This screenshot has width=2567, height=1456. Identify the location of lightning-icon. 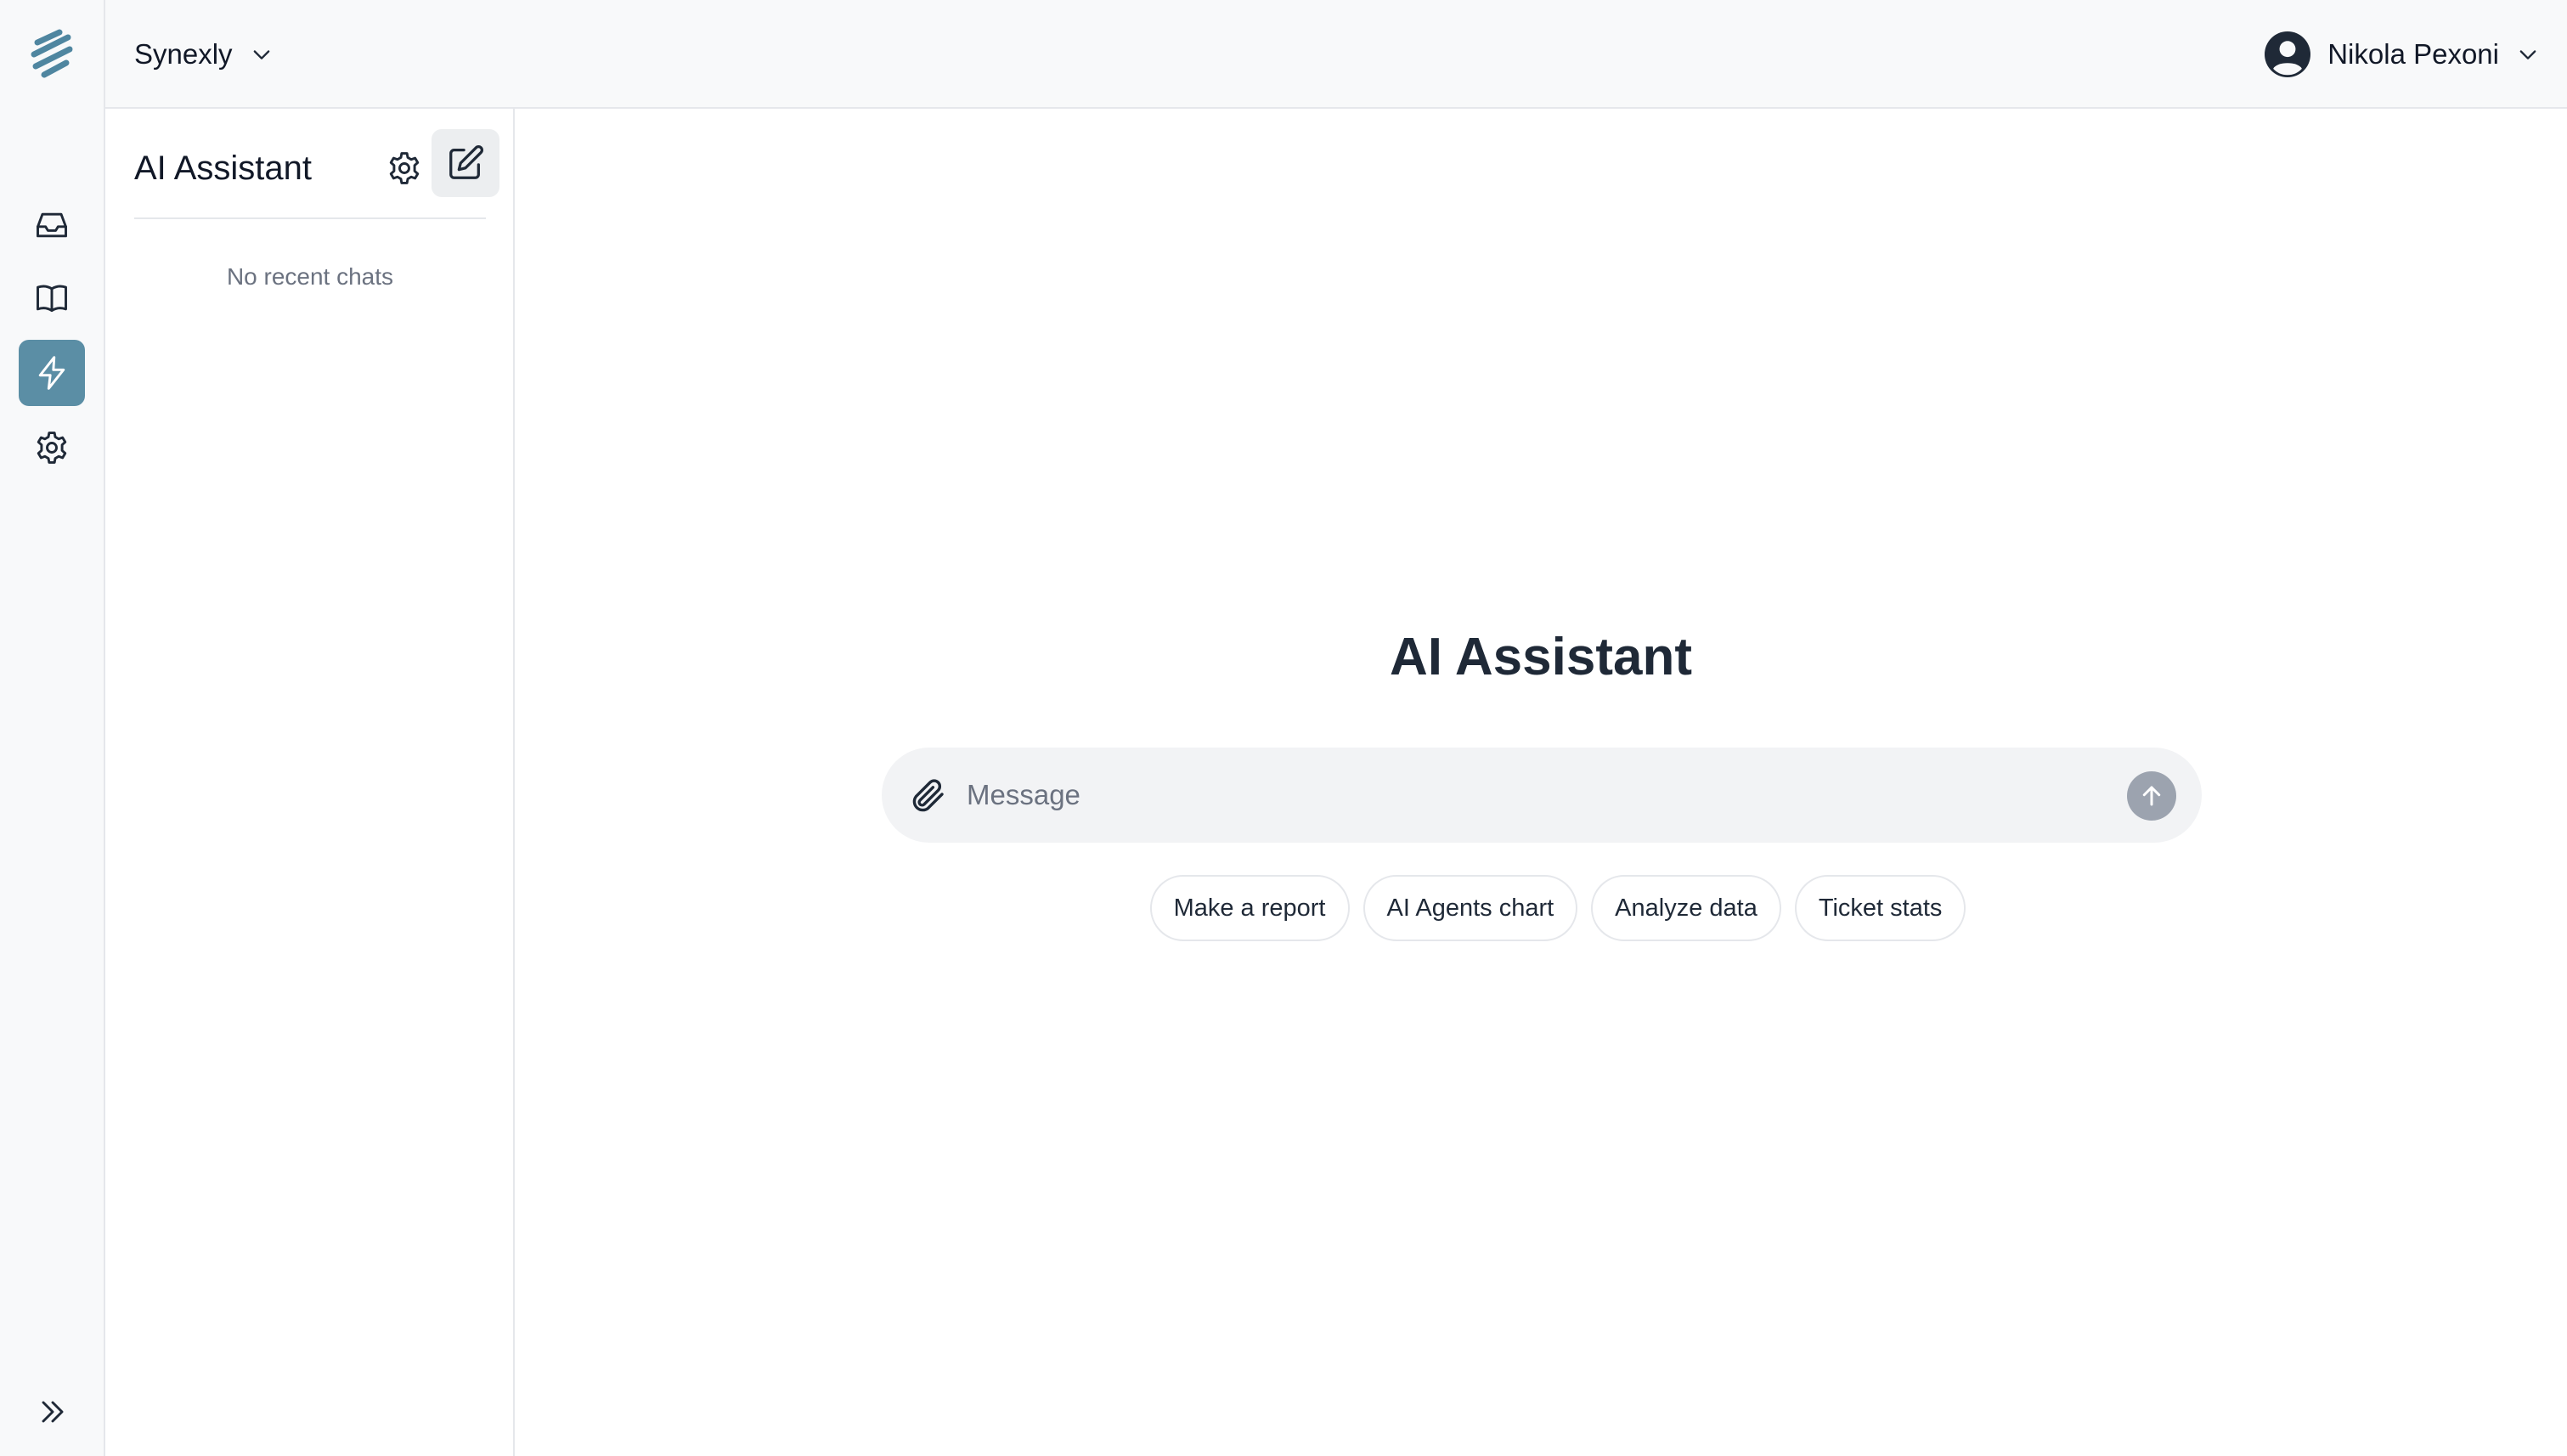
(52, 373).